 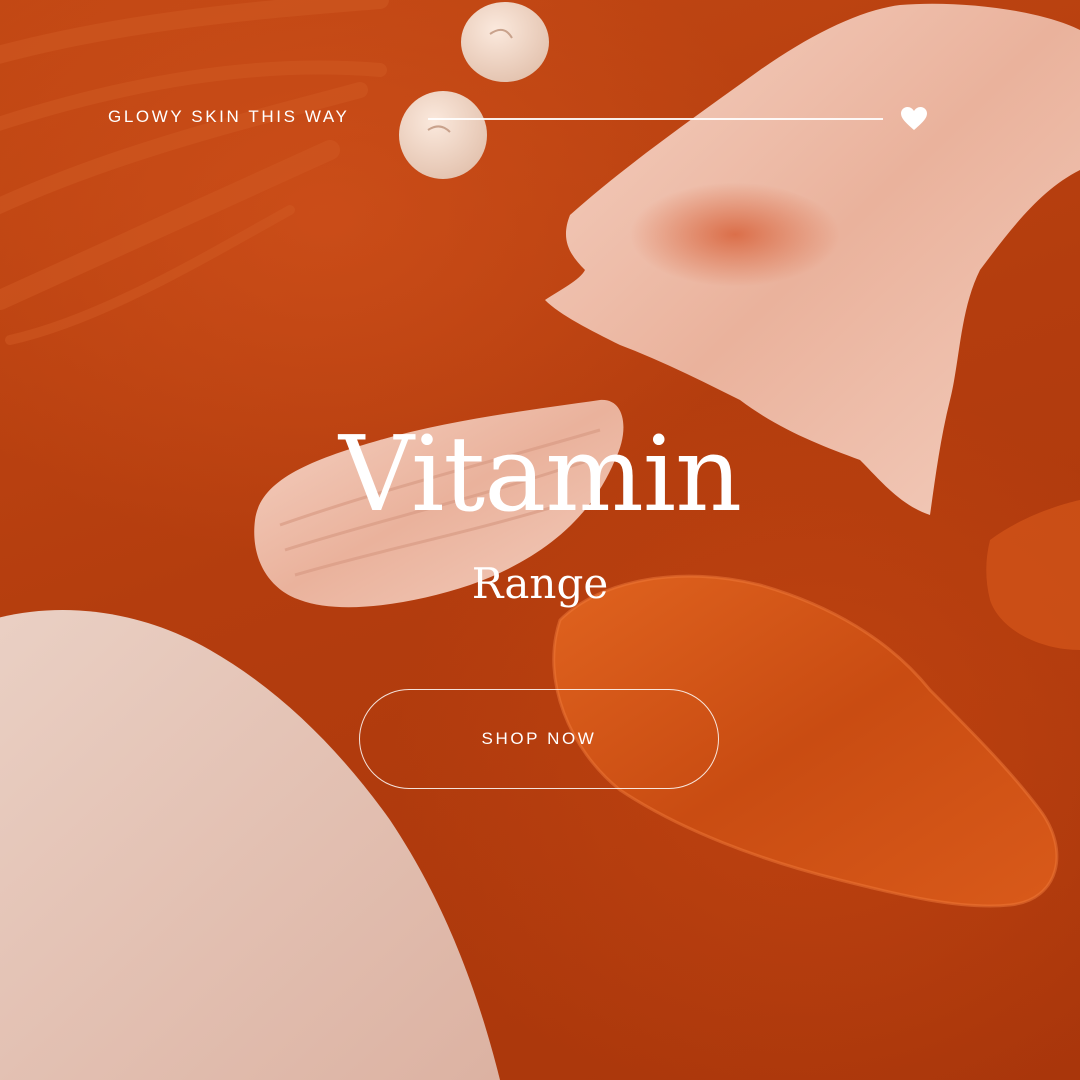 I want to click on tagline-text: GLOWY SKIN THIS WAY, so click(x=229, y=116).